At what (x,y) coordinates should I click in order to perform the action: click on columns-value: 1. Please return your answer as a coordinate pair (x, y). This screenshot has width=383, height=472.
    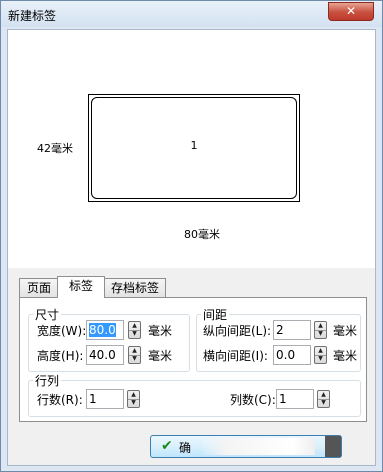
    Looking at the image, I should click on (283, 399).